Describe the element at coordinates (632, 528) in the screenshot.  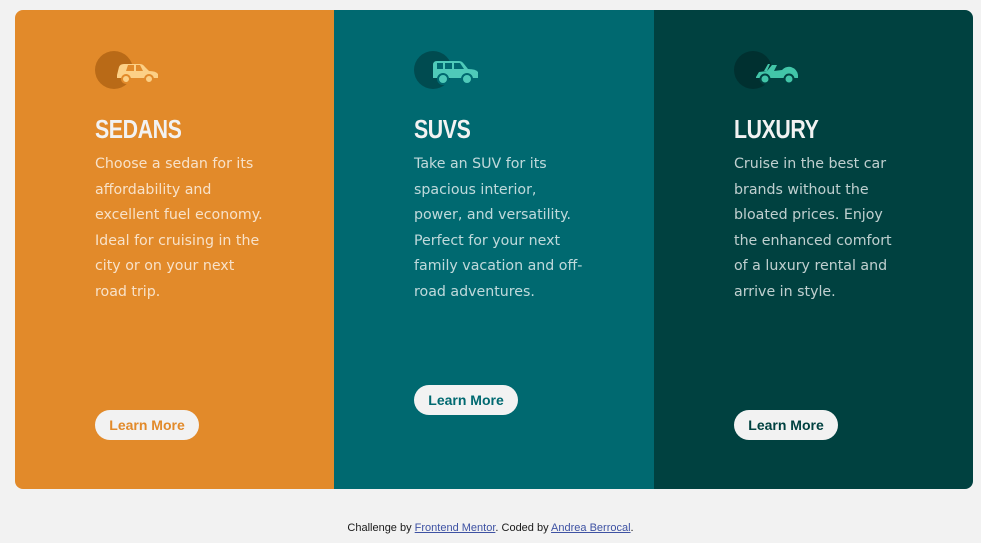
I see `attribution-suffix: .` at that location.